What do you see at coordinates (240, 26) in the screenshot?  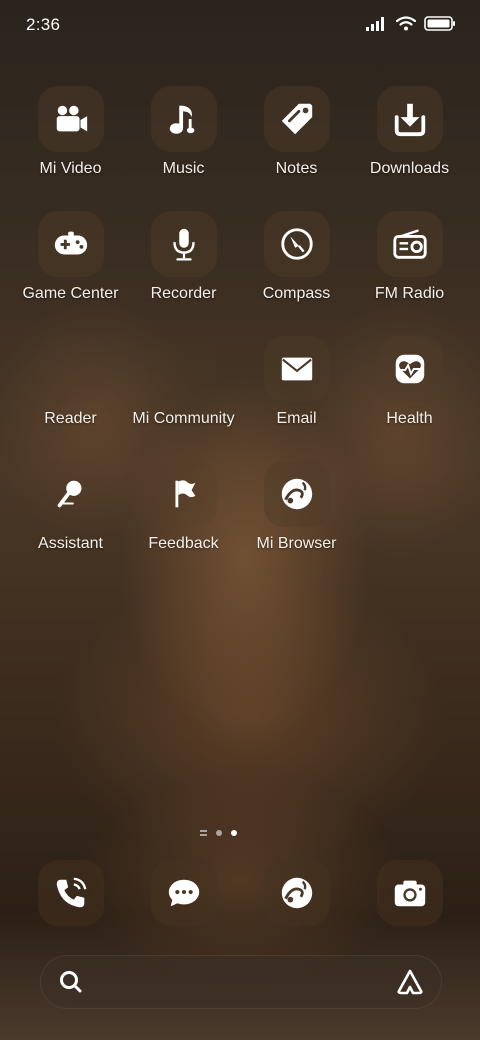 I see `status-bar: 2:36` at bounding box center [240, 26].